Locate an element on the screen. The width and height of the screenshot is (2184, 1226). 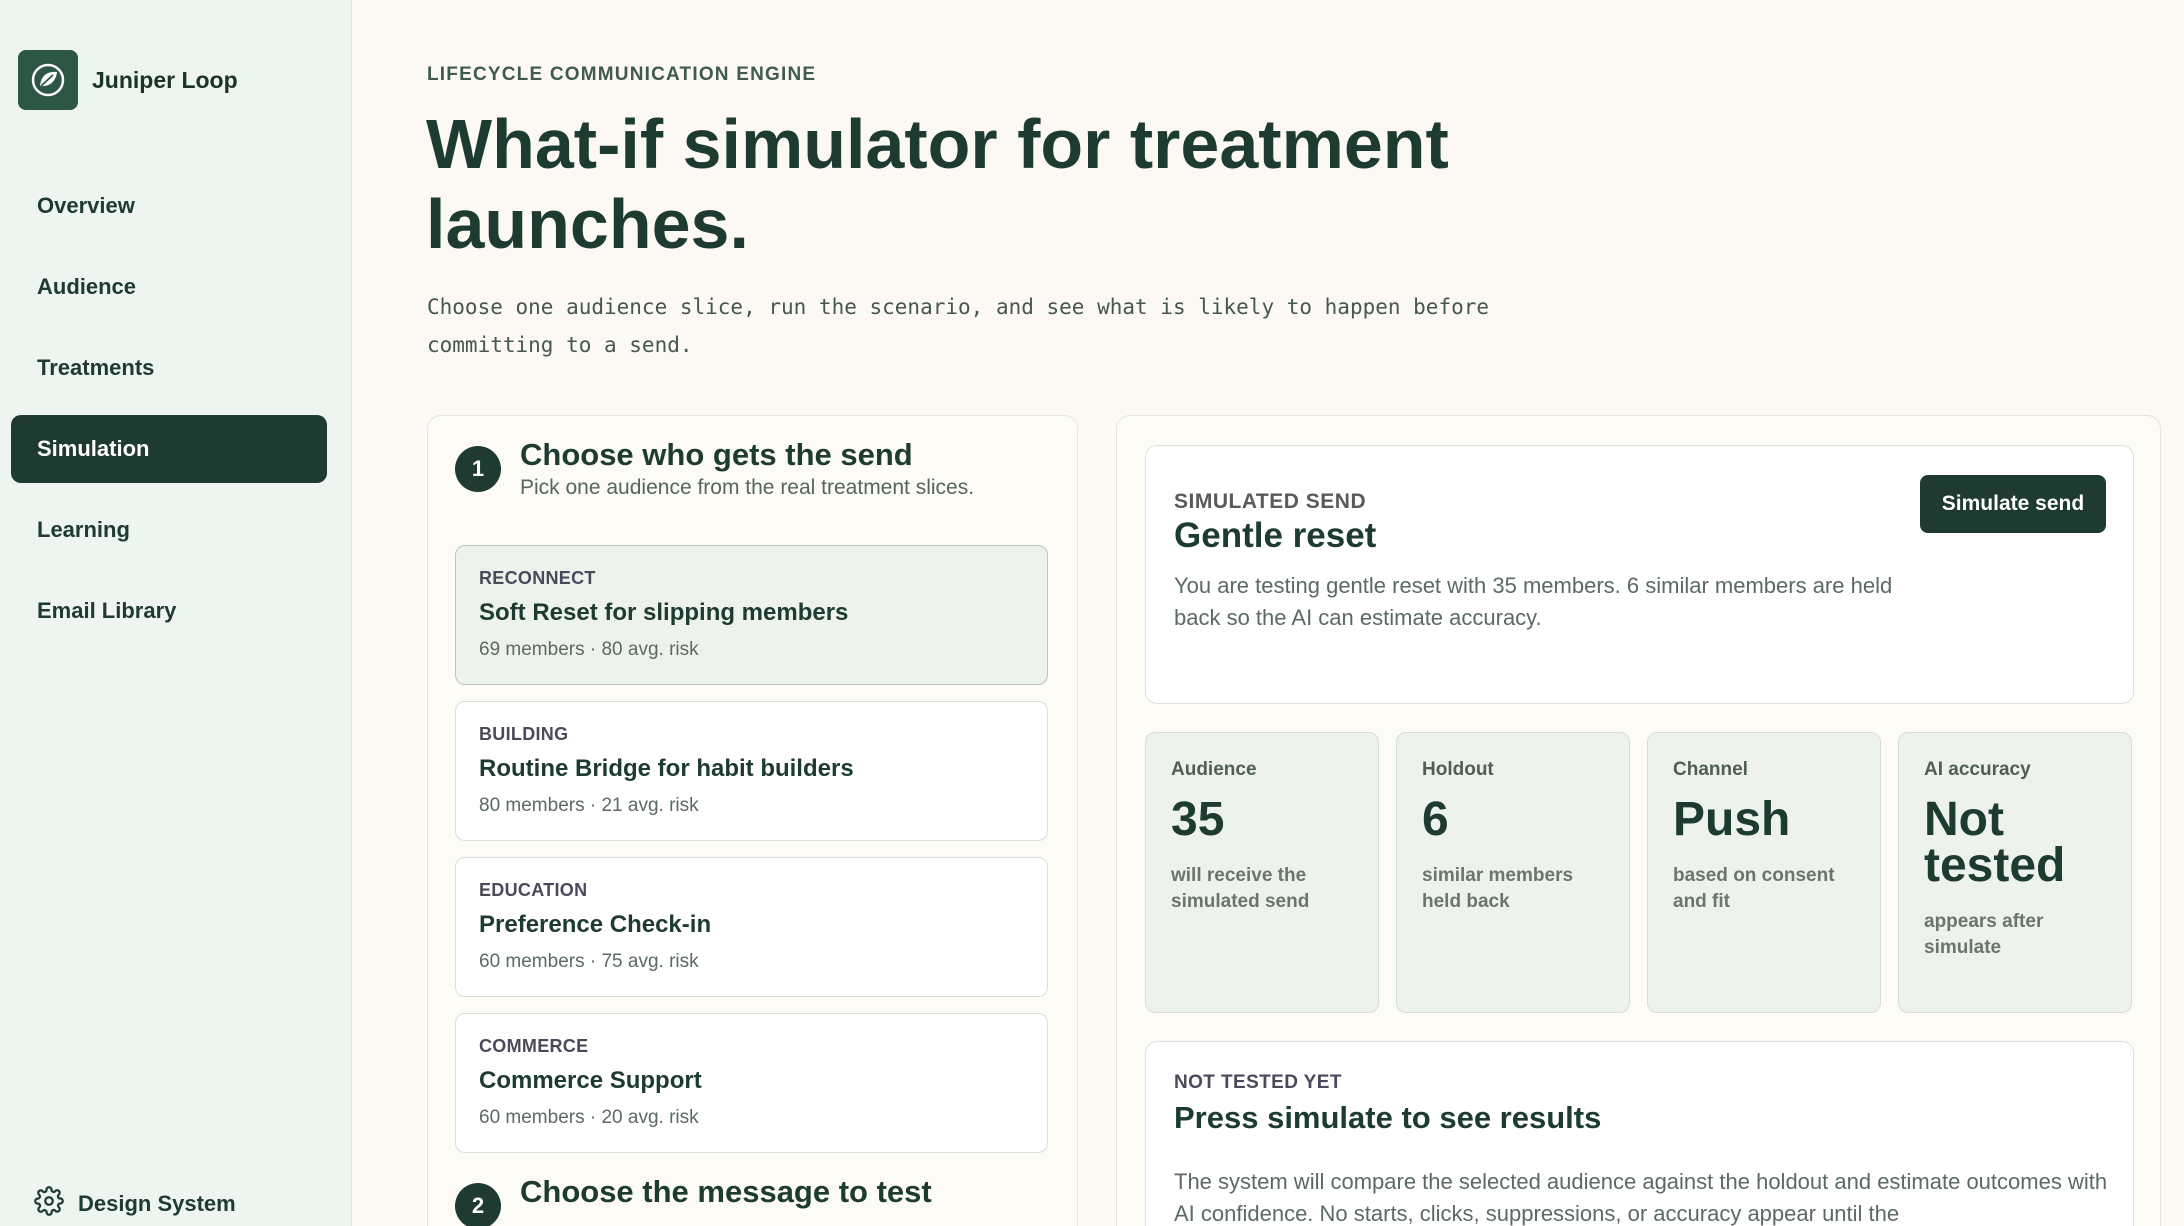
audience-tag: COMMERCE is located at coordinates (534, 1046).